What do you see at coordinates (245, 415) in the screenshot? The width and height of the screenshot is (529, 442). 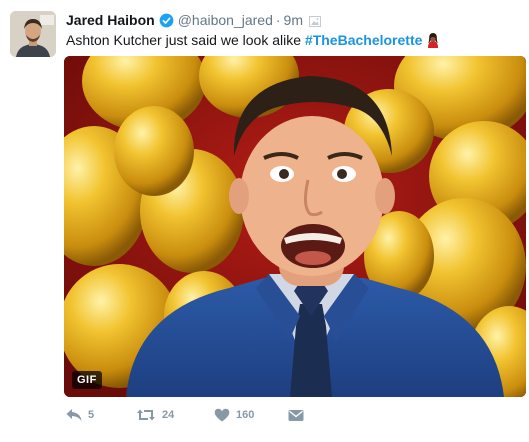 I see `like-count: 160` at bounding box center [245, 415].